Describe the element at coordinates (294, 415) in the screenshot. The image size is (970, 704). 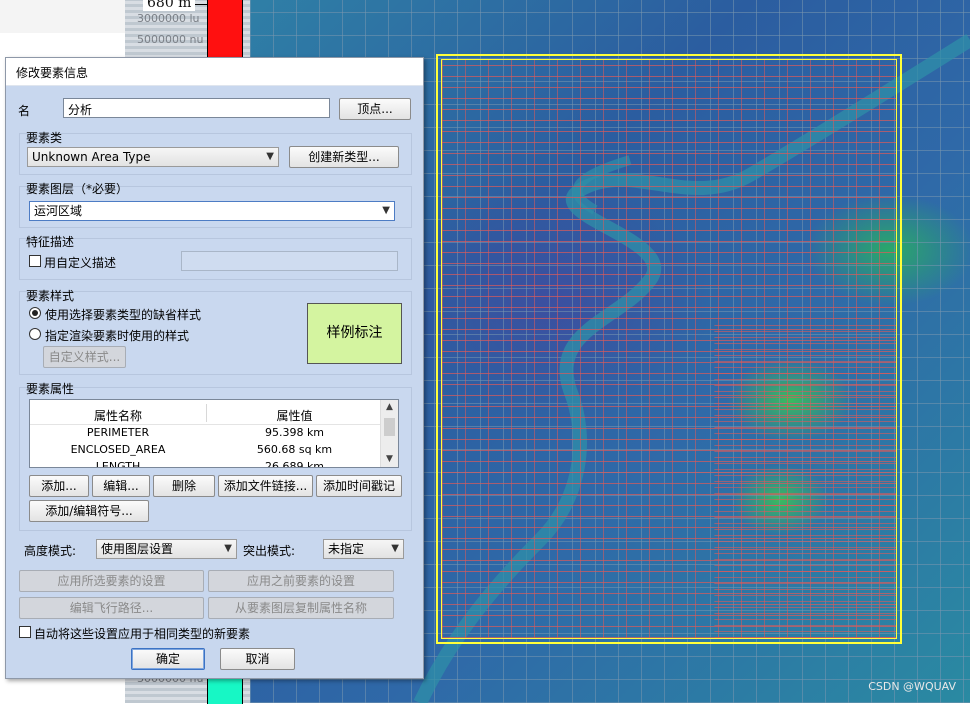
I see `column-header-value: 属性值` at that location.